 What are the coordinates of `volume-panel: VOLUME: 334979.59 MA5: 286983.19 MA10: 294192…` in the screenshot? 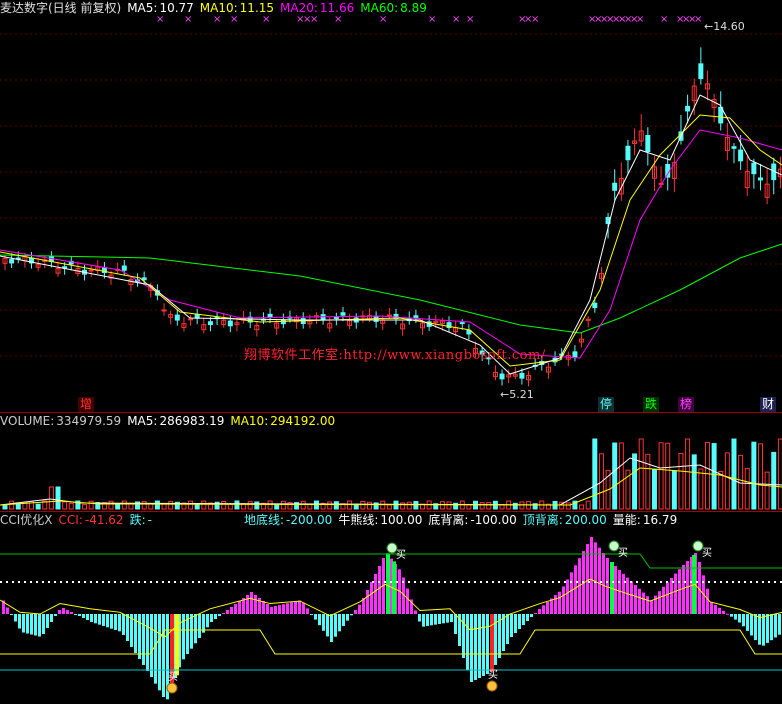 It's located at (391, 462).